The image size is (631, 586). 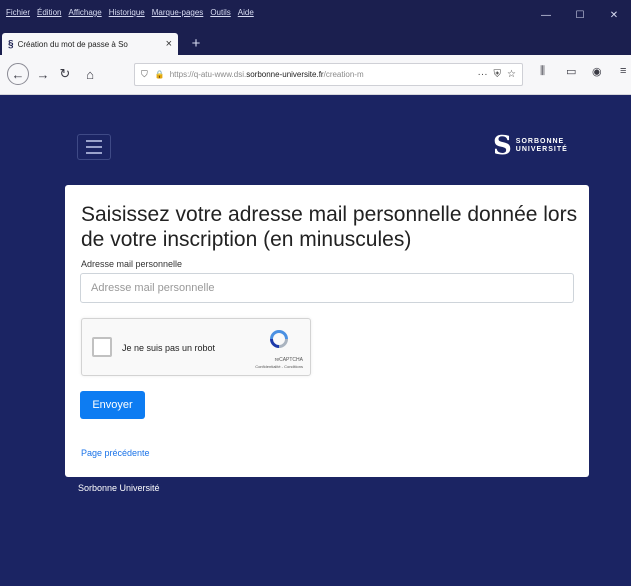 I want to click on menu-affichage: Affichage, so click(x=84, y=12).